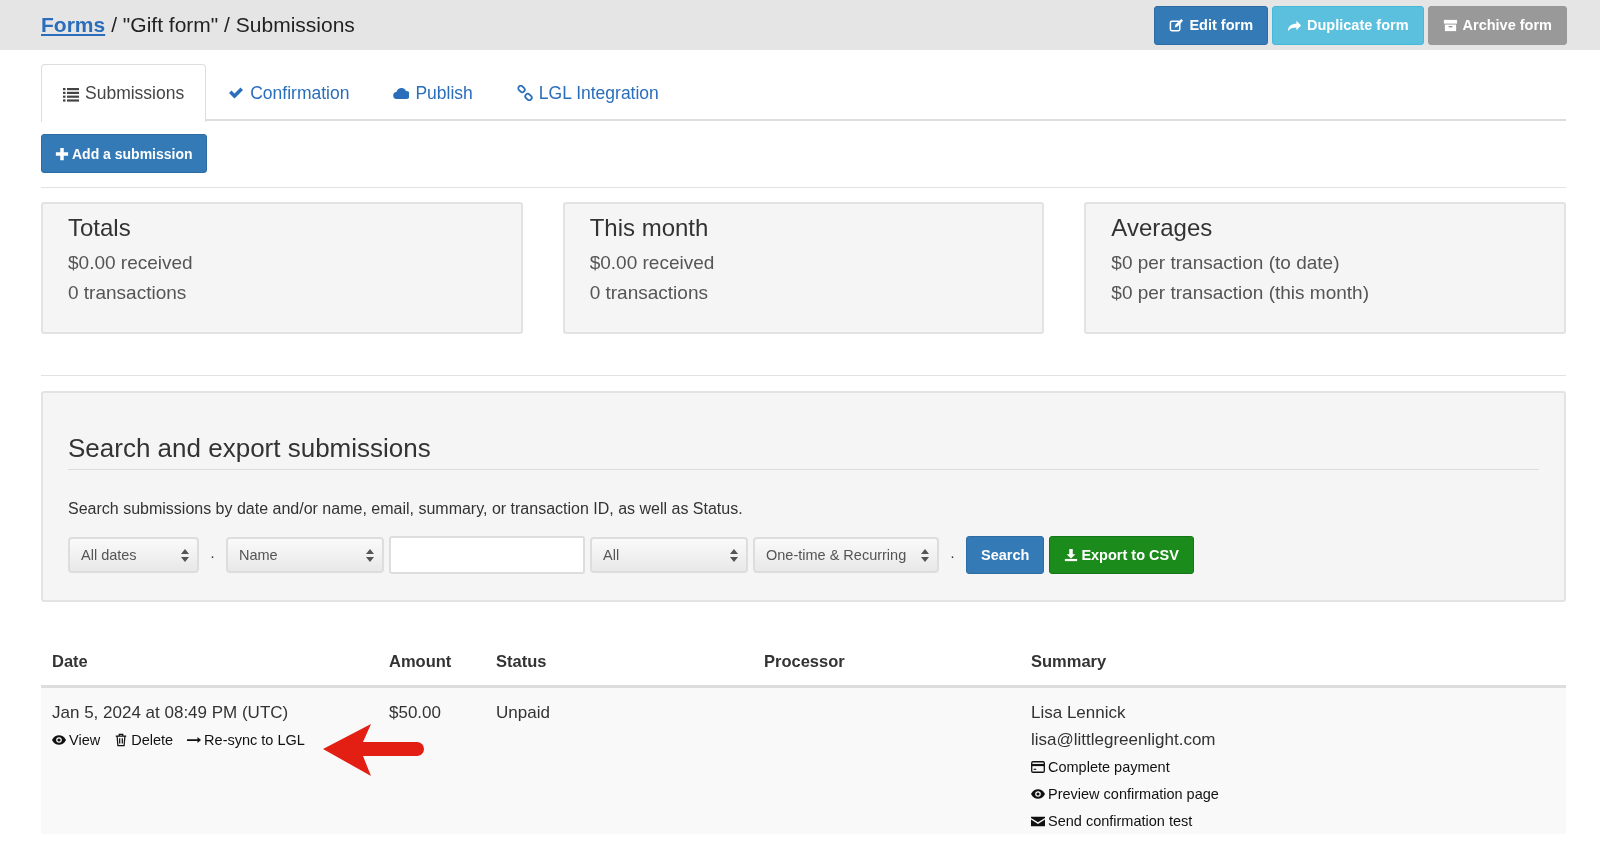 Image resolution: width=1600 pixels, height=847 pixels. I want to click on status-text: Unpaid, so click(523, 713).